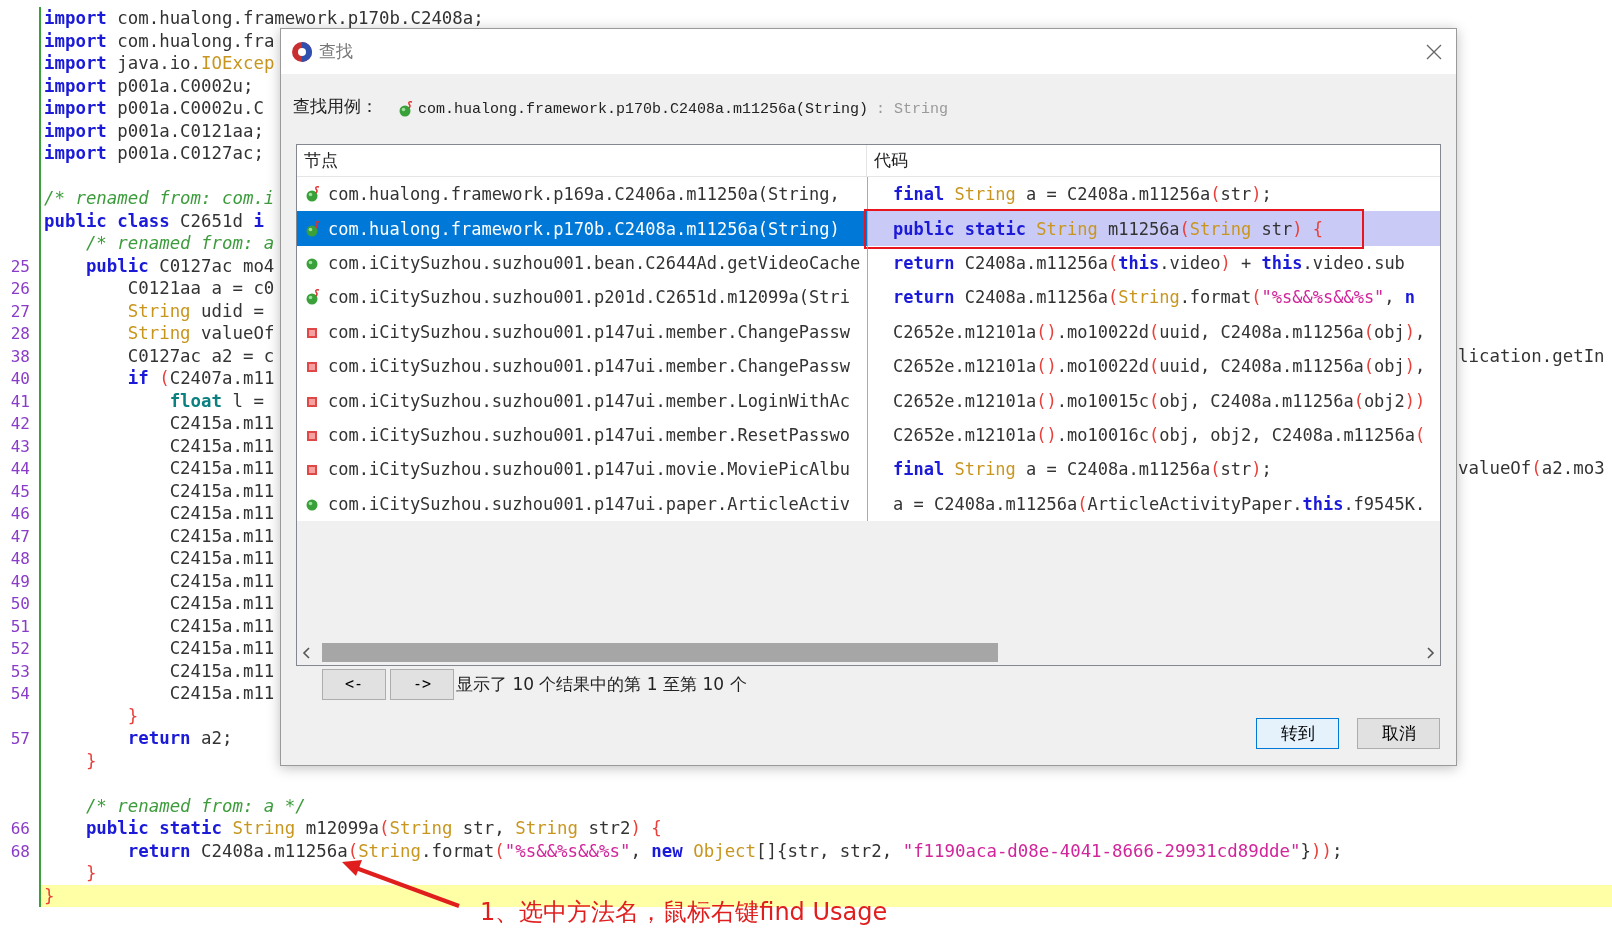 The width and height of the screenshot is (1612, 939). What do you see at coordinates (20, 626) in the screenshot?
I see `line-number: 51` at bounding box center [20, 626].